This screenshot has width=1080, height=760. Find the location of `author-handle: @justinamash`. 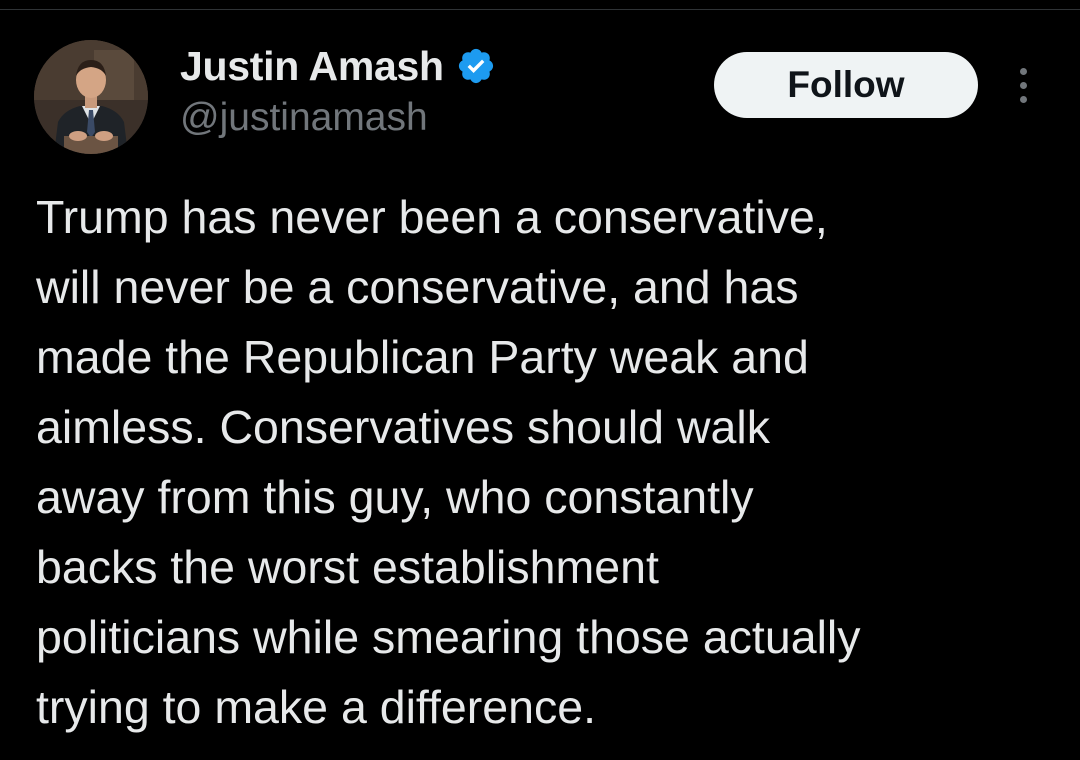

author-handle: @justinamash is located at coordinates (304, 118).